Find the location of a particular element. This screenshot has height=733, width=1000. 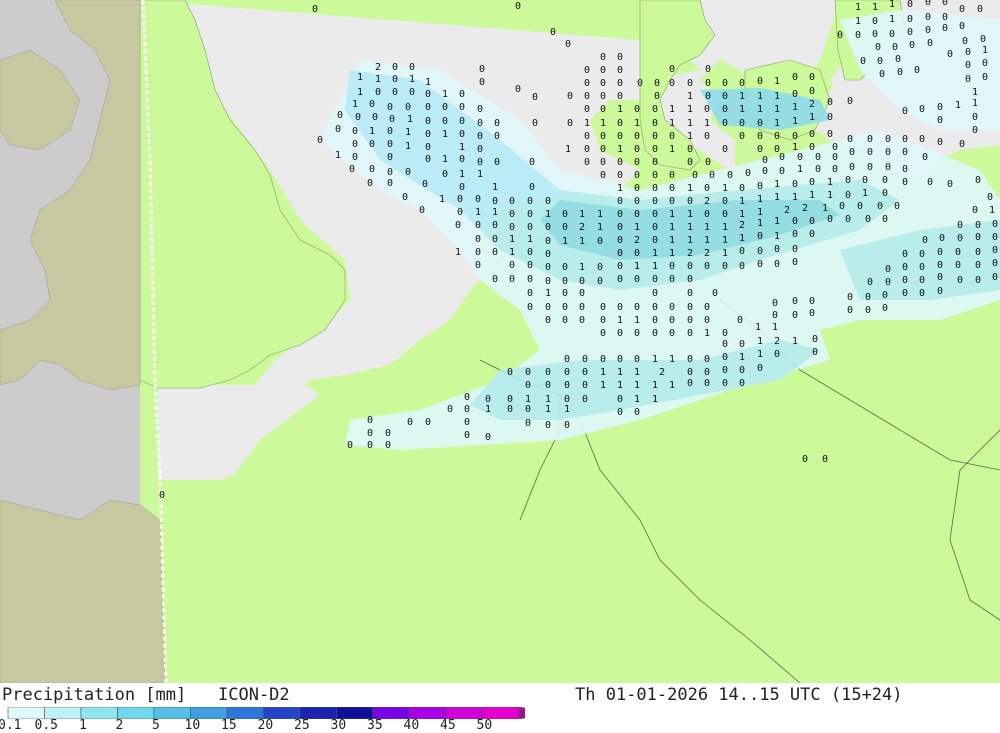

color-scale-tick: 45 is located at coordinates (448, 725).